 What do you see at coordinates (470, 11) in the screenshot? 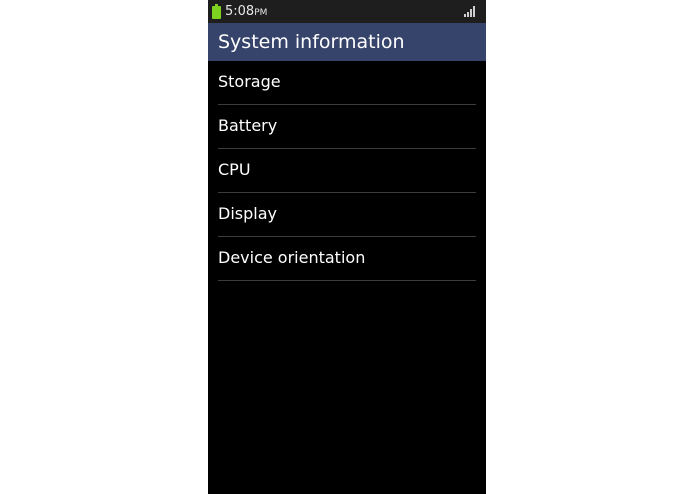
I see `signal-icon` at bounding box center [470, 11].